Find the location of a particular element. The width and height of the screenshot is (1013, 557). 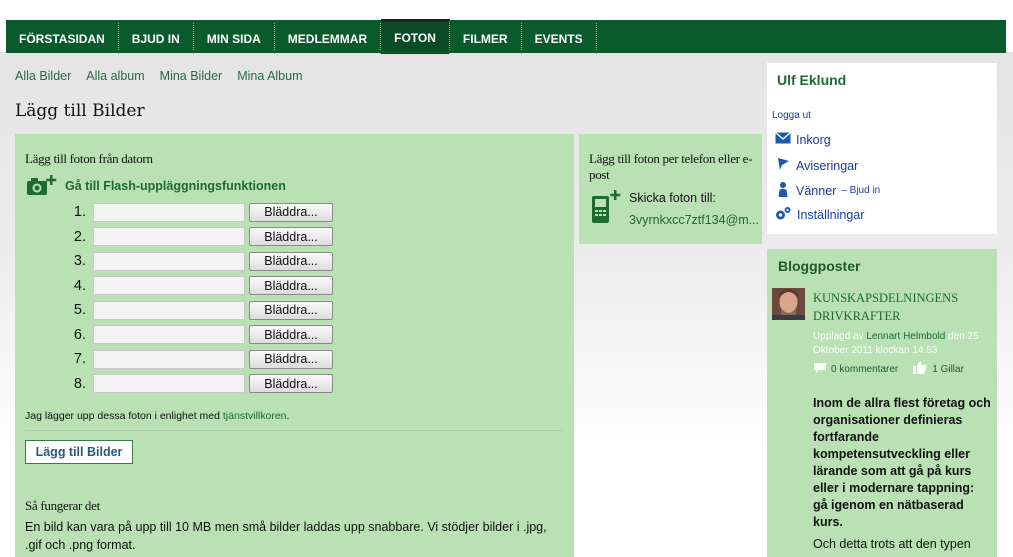

add-photos-button: Lägg till Bilder is located at coordinates (79, 452).